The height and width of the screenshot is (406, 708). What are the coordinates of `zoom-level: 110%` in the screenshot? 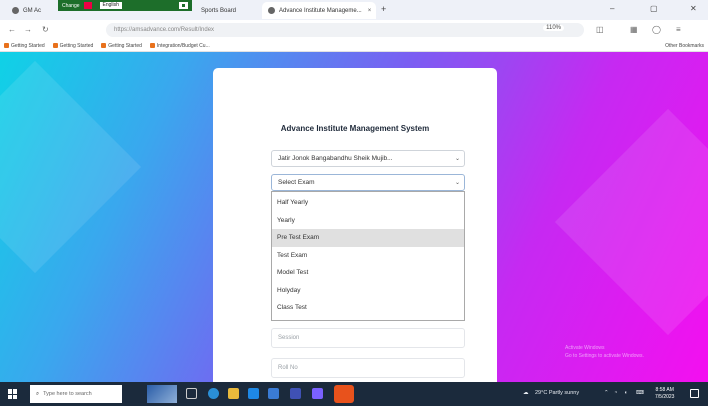 It's located at (553, 28).